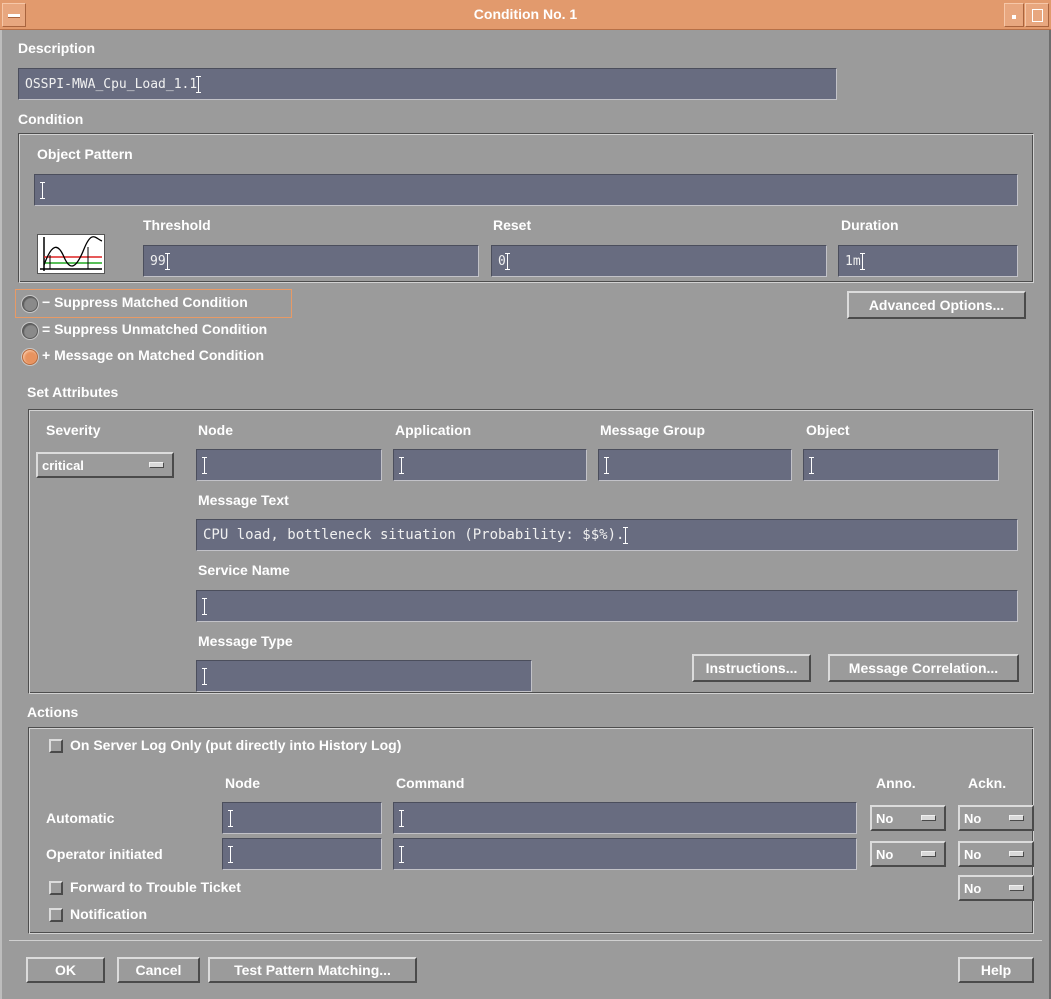  Describe the element at coordinates (908, 818) in the screenshot. I see `automatic-anno-select: No` at that location.